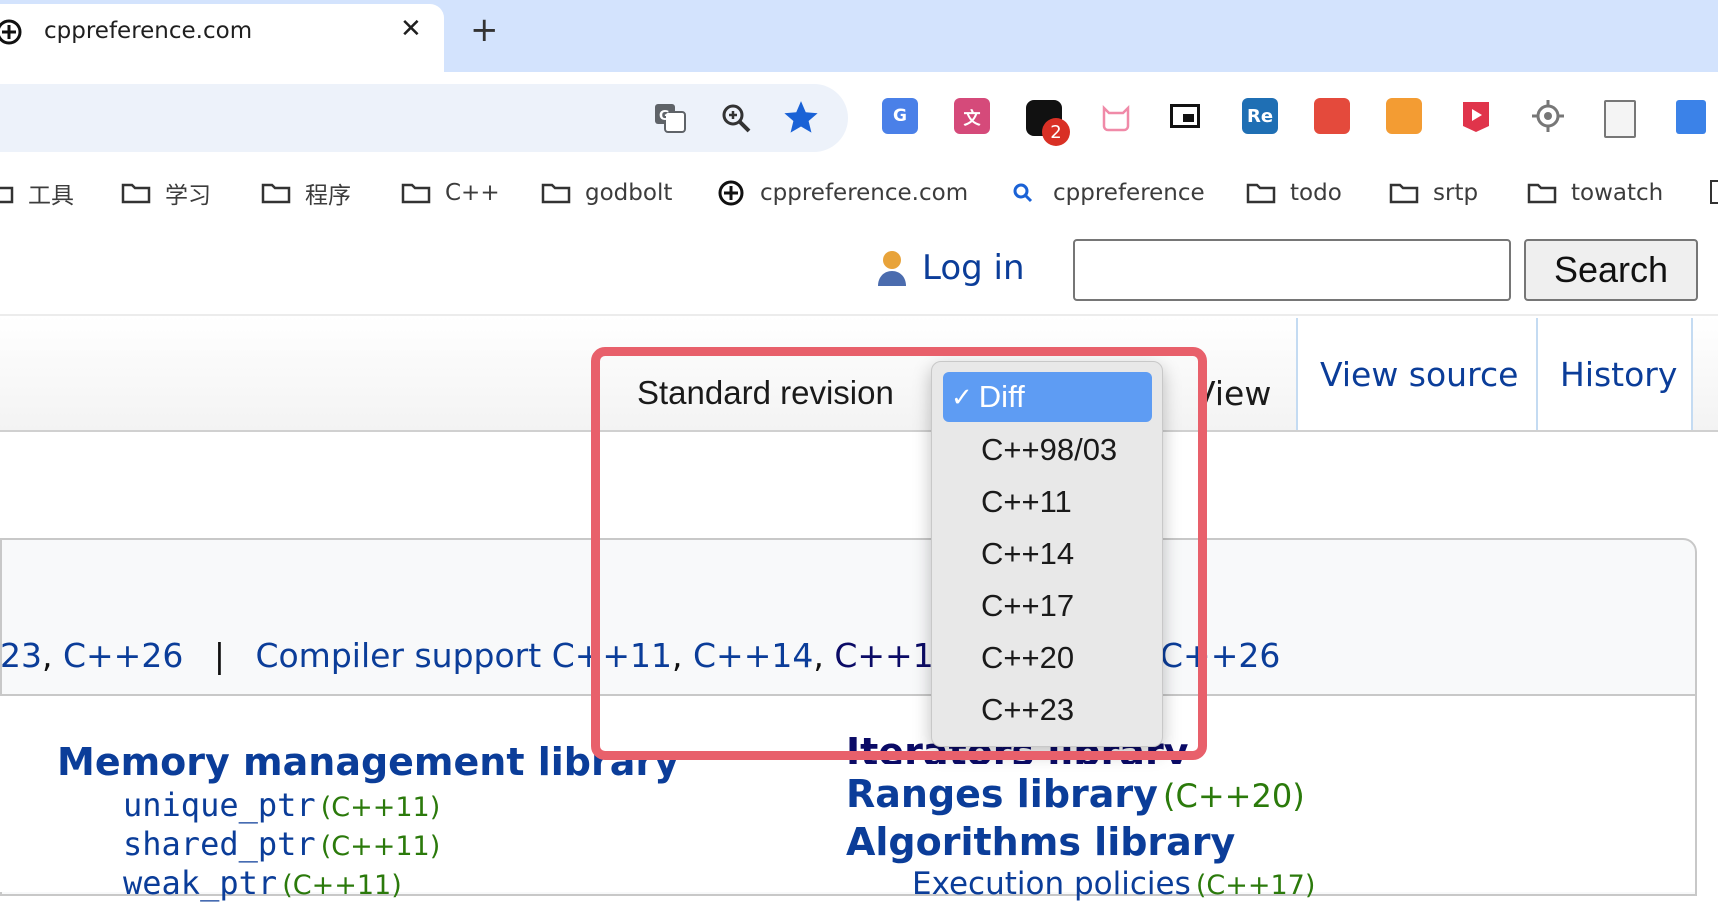 The image size is (1718, 902). What do you see at coordinates (411, 29) in the screenshot?
I see `tab-close-icon: ✕` at bounding box center [411, 29].